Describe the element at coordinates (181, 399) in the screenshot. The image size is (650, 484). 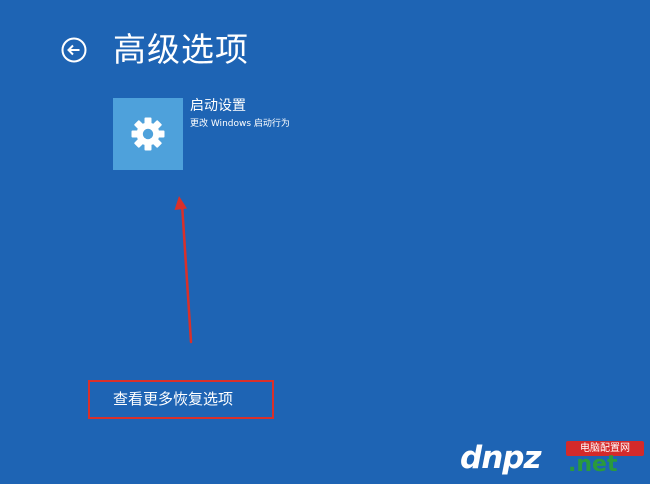
I see `more-recovery-options-link: 查看更多恢复选项` at that location.